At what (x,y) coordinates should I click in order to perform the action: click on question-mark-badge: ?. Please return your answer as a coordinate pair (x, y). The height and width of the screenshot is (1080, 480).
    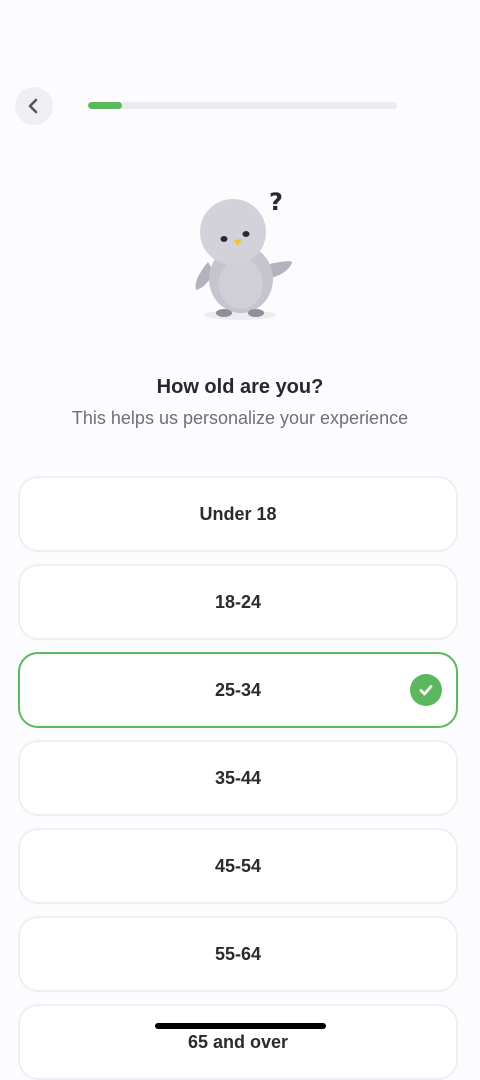
    Looking at the image, I should click on (276, 202).